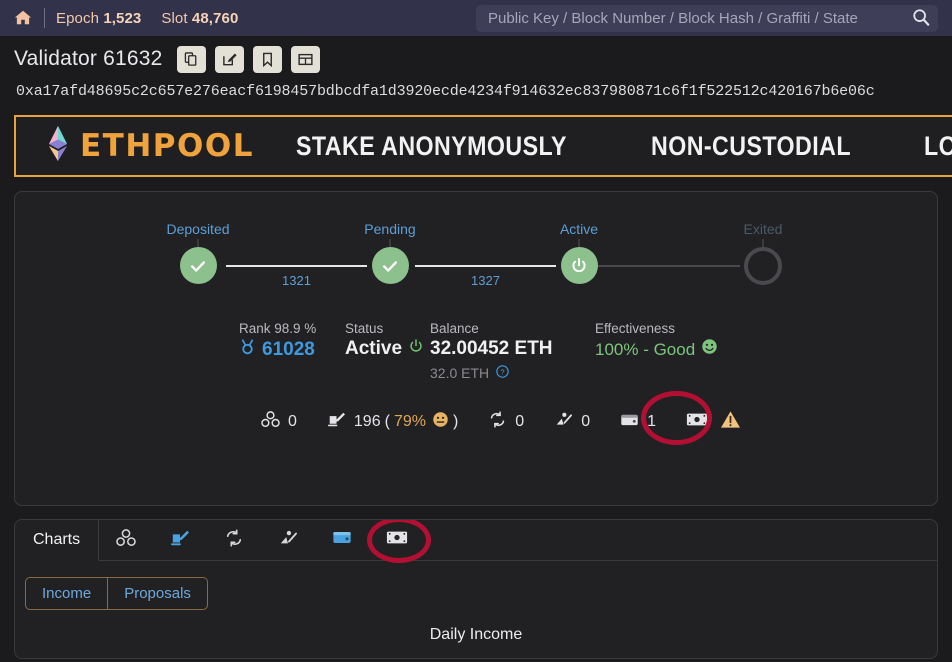 The width and height of the screenshot is (952, 662). What do you see at coordinates (198, 265) in the screenshot?
I see `check-icon` at bounding box center [198, 265].